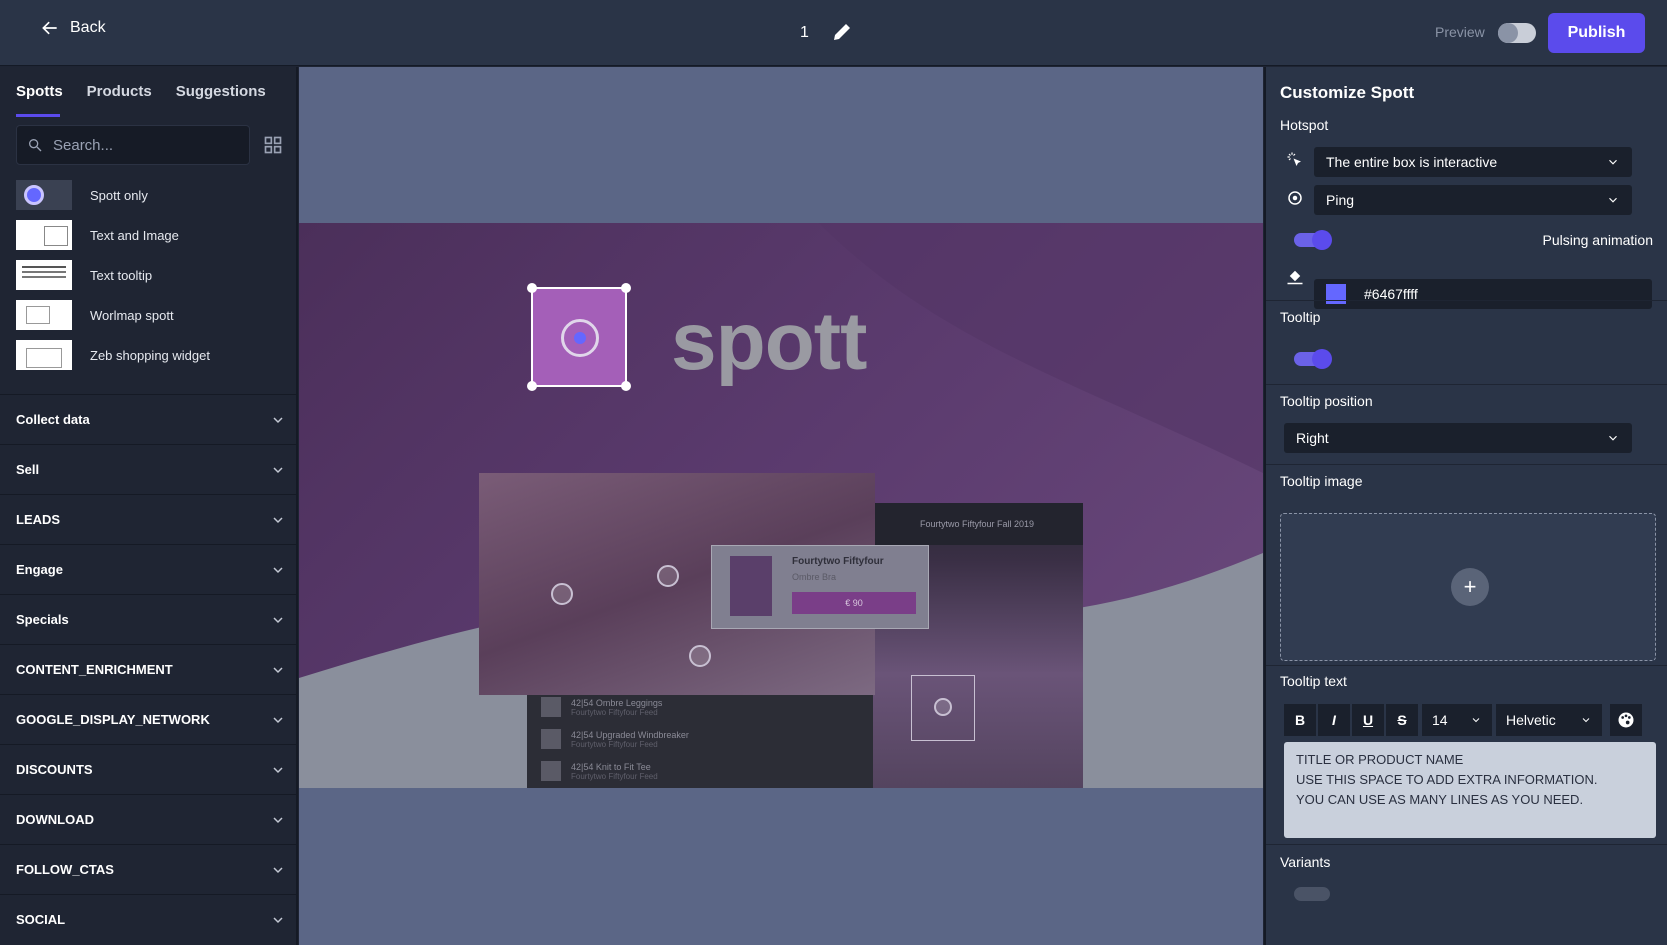 The width and height of the screenshot is (1667, 945). Describe the element at coordinates (977, 524) in the screenshot. I see `collection-header: Fourtytwo Fiftyfour Fall 2019` at that location.